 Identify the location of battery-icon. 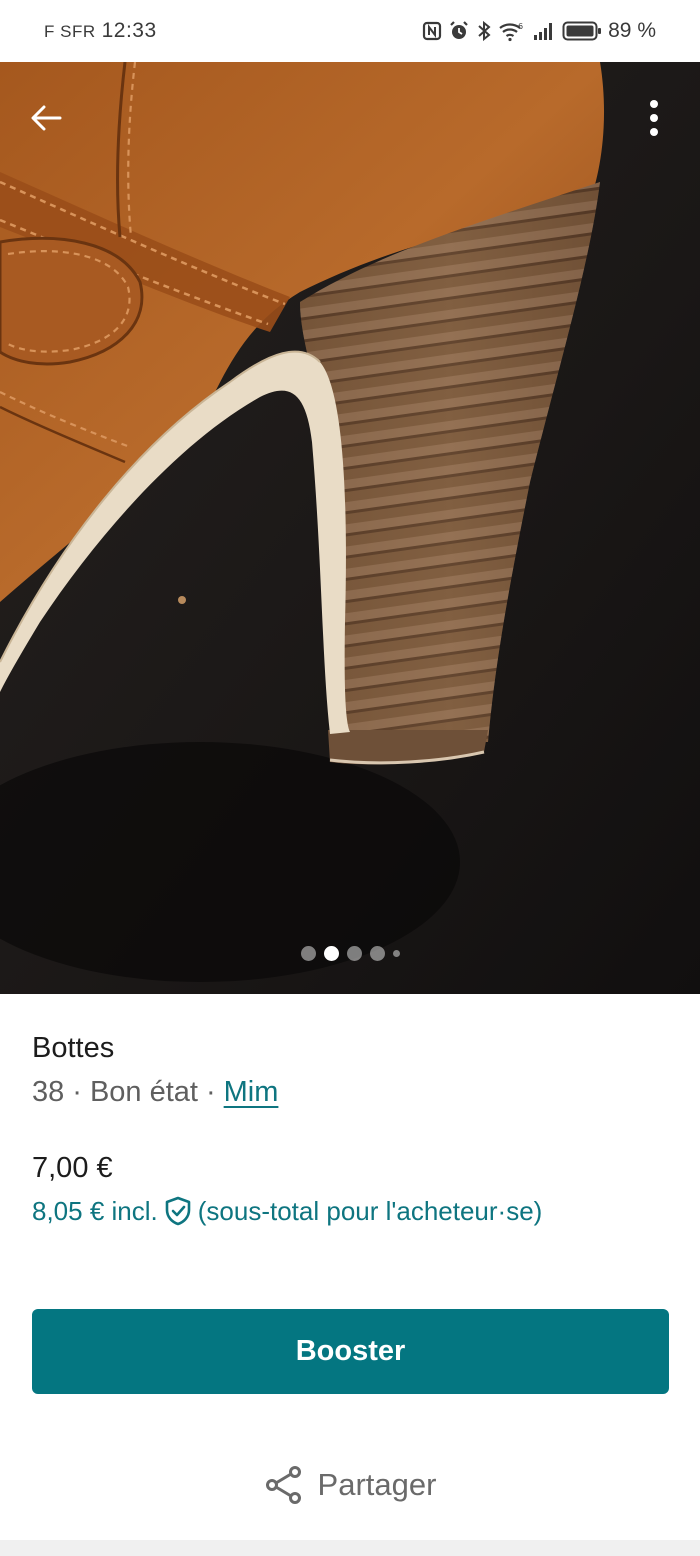
(582, 31).